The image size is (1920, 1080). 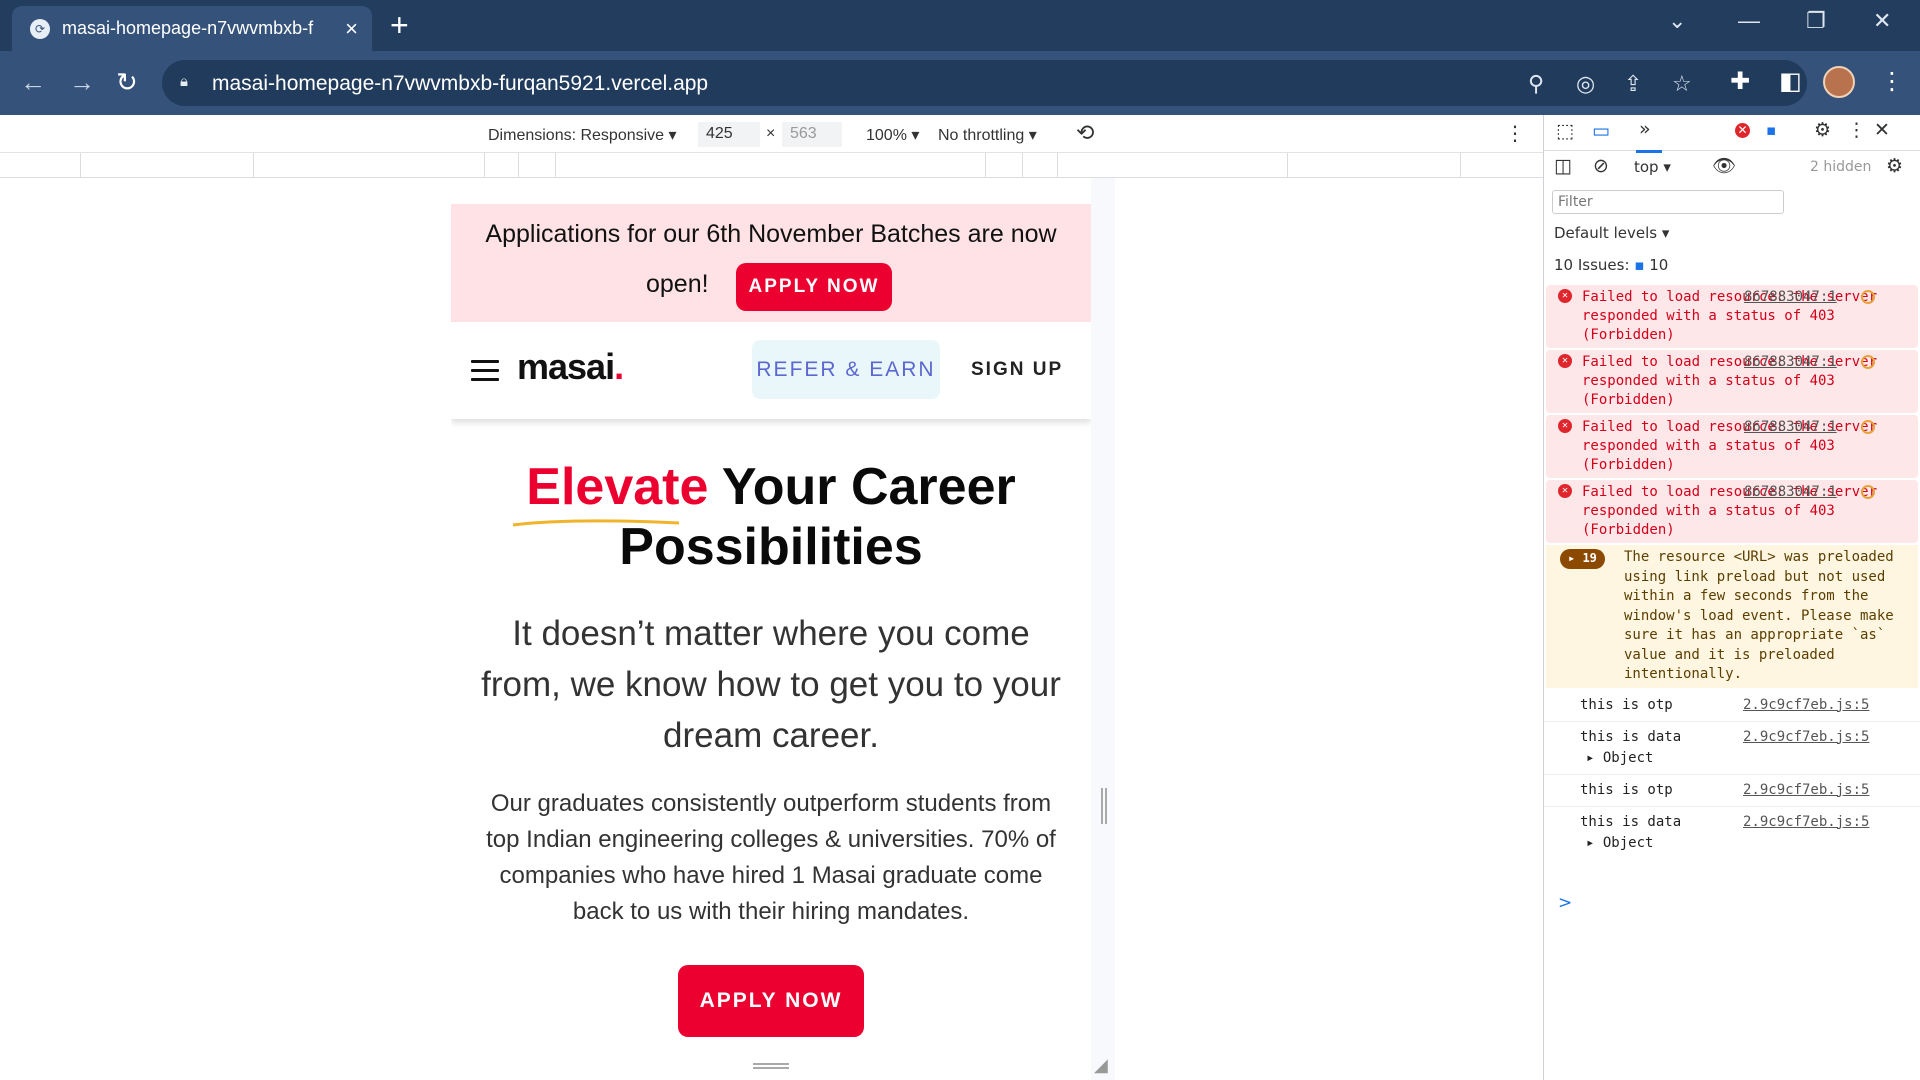 I want to click on sidebar-icon: ◧, so click(x=1790, y=81).